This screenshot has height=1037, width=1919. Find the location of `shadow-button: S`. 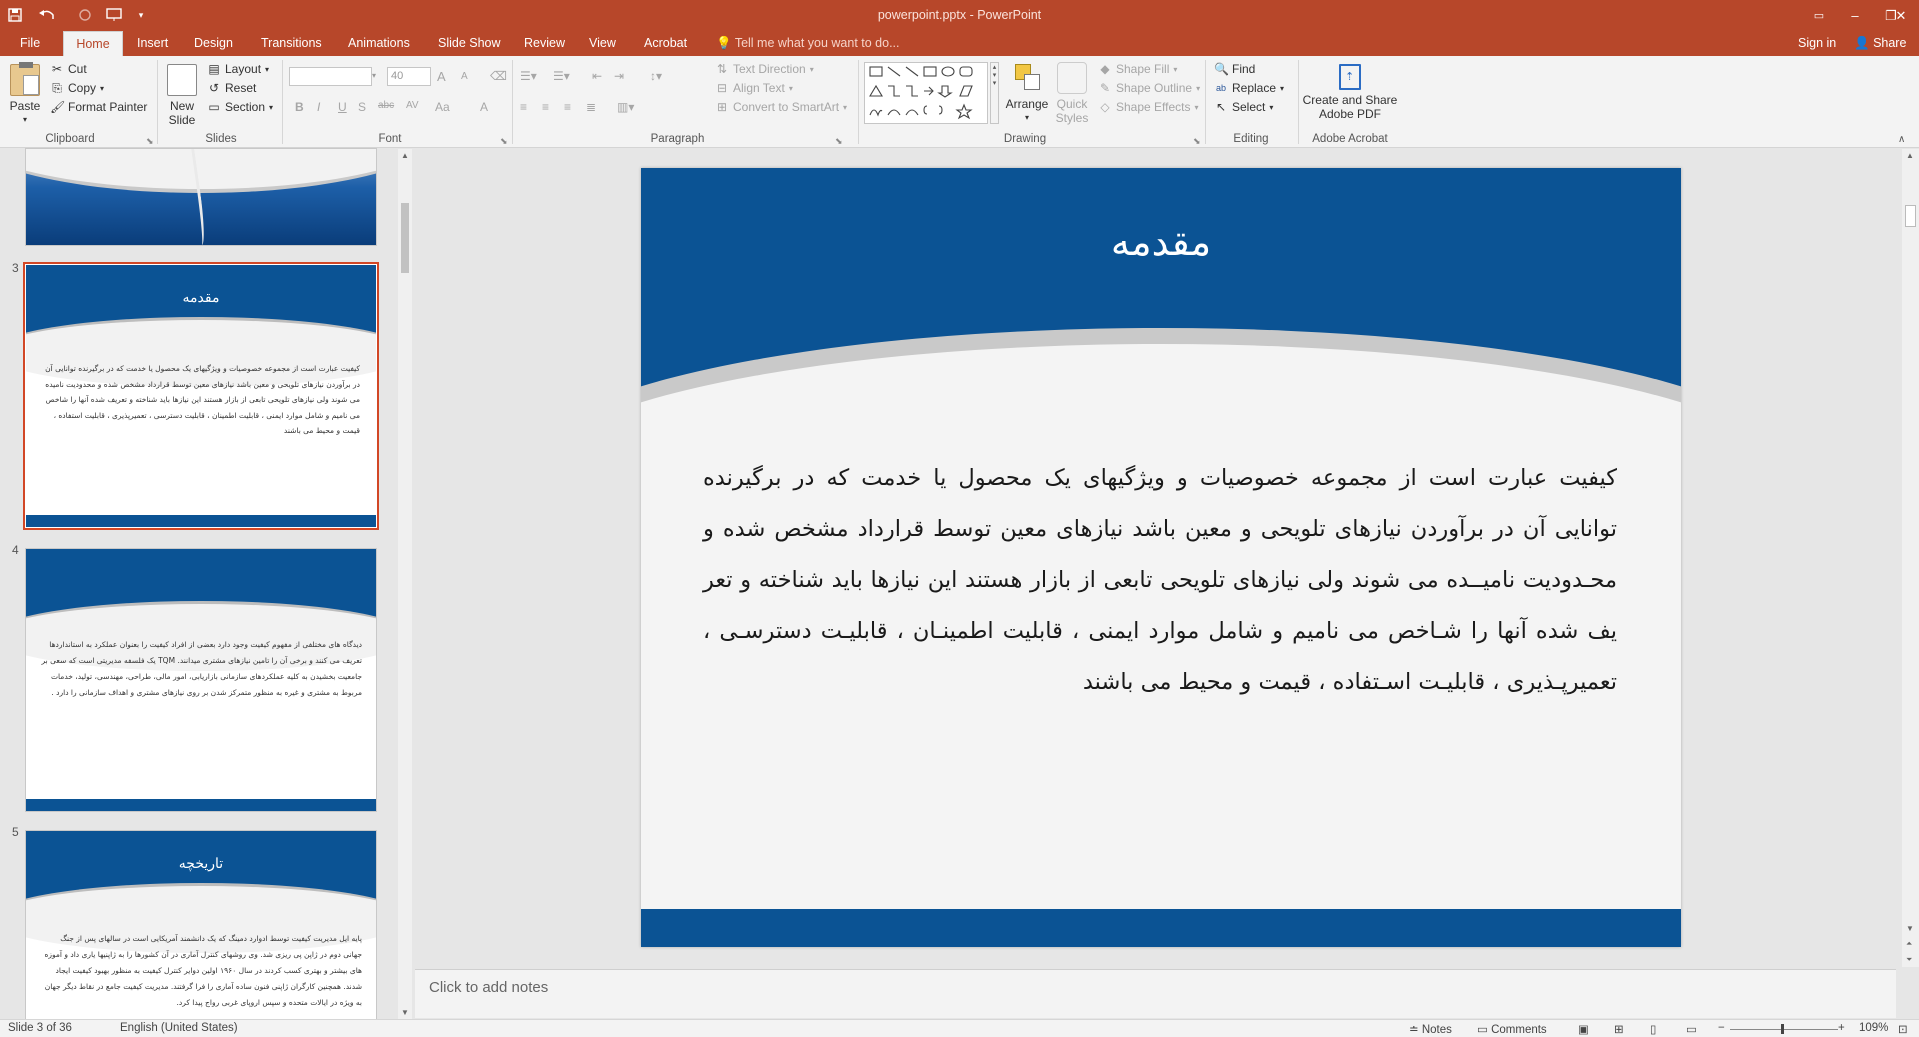

shadow-button: S is located at coordinates (362, 107).